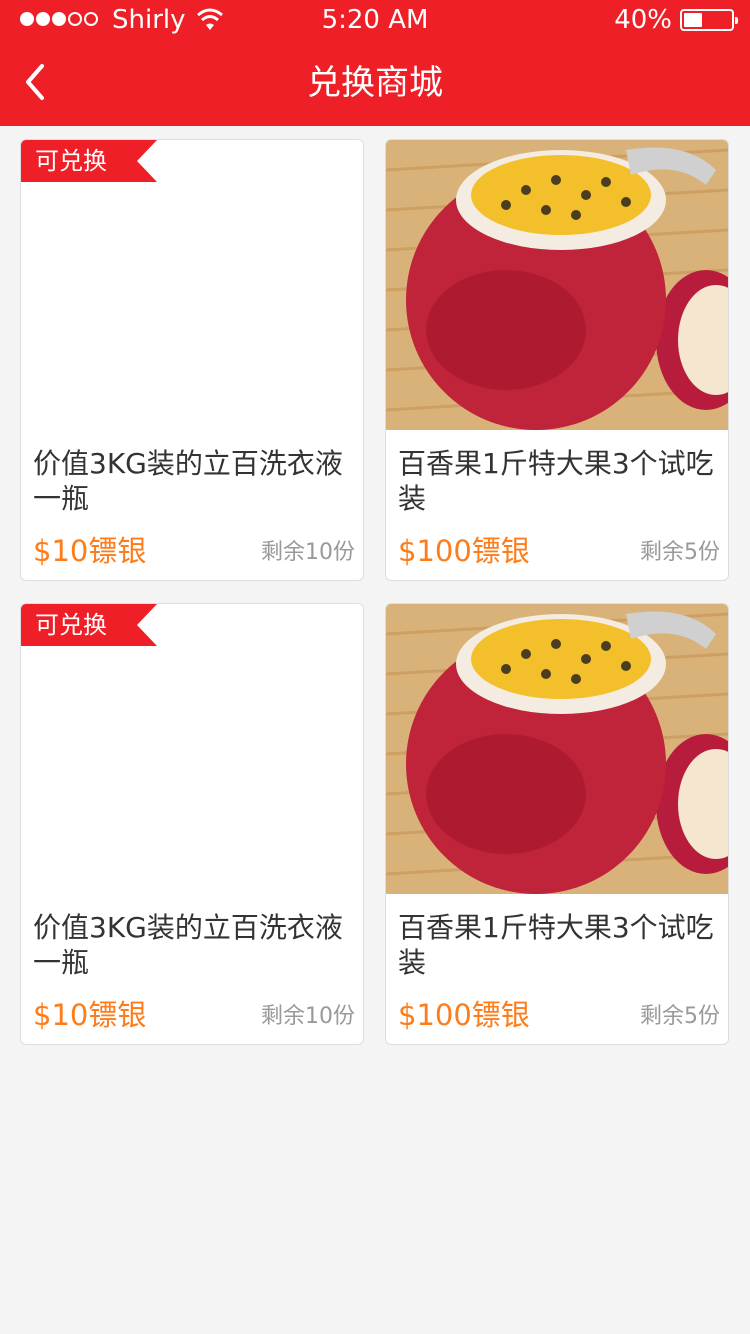 The height and width of the screenshot is (1334, 750). I want to click on page-title: 兑换商城, so click(375, 83).